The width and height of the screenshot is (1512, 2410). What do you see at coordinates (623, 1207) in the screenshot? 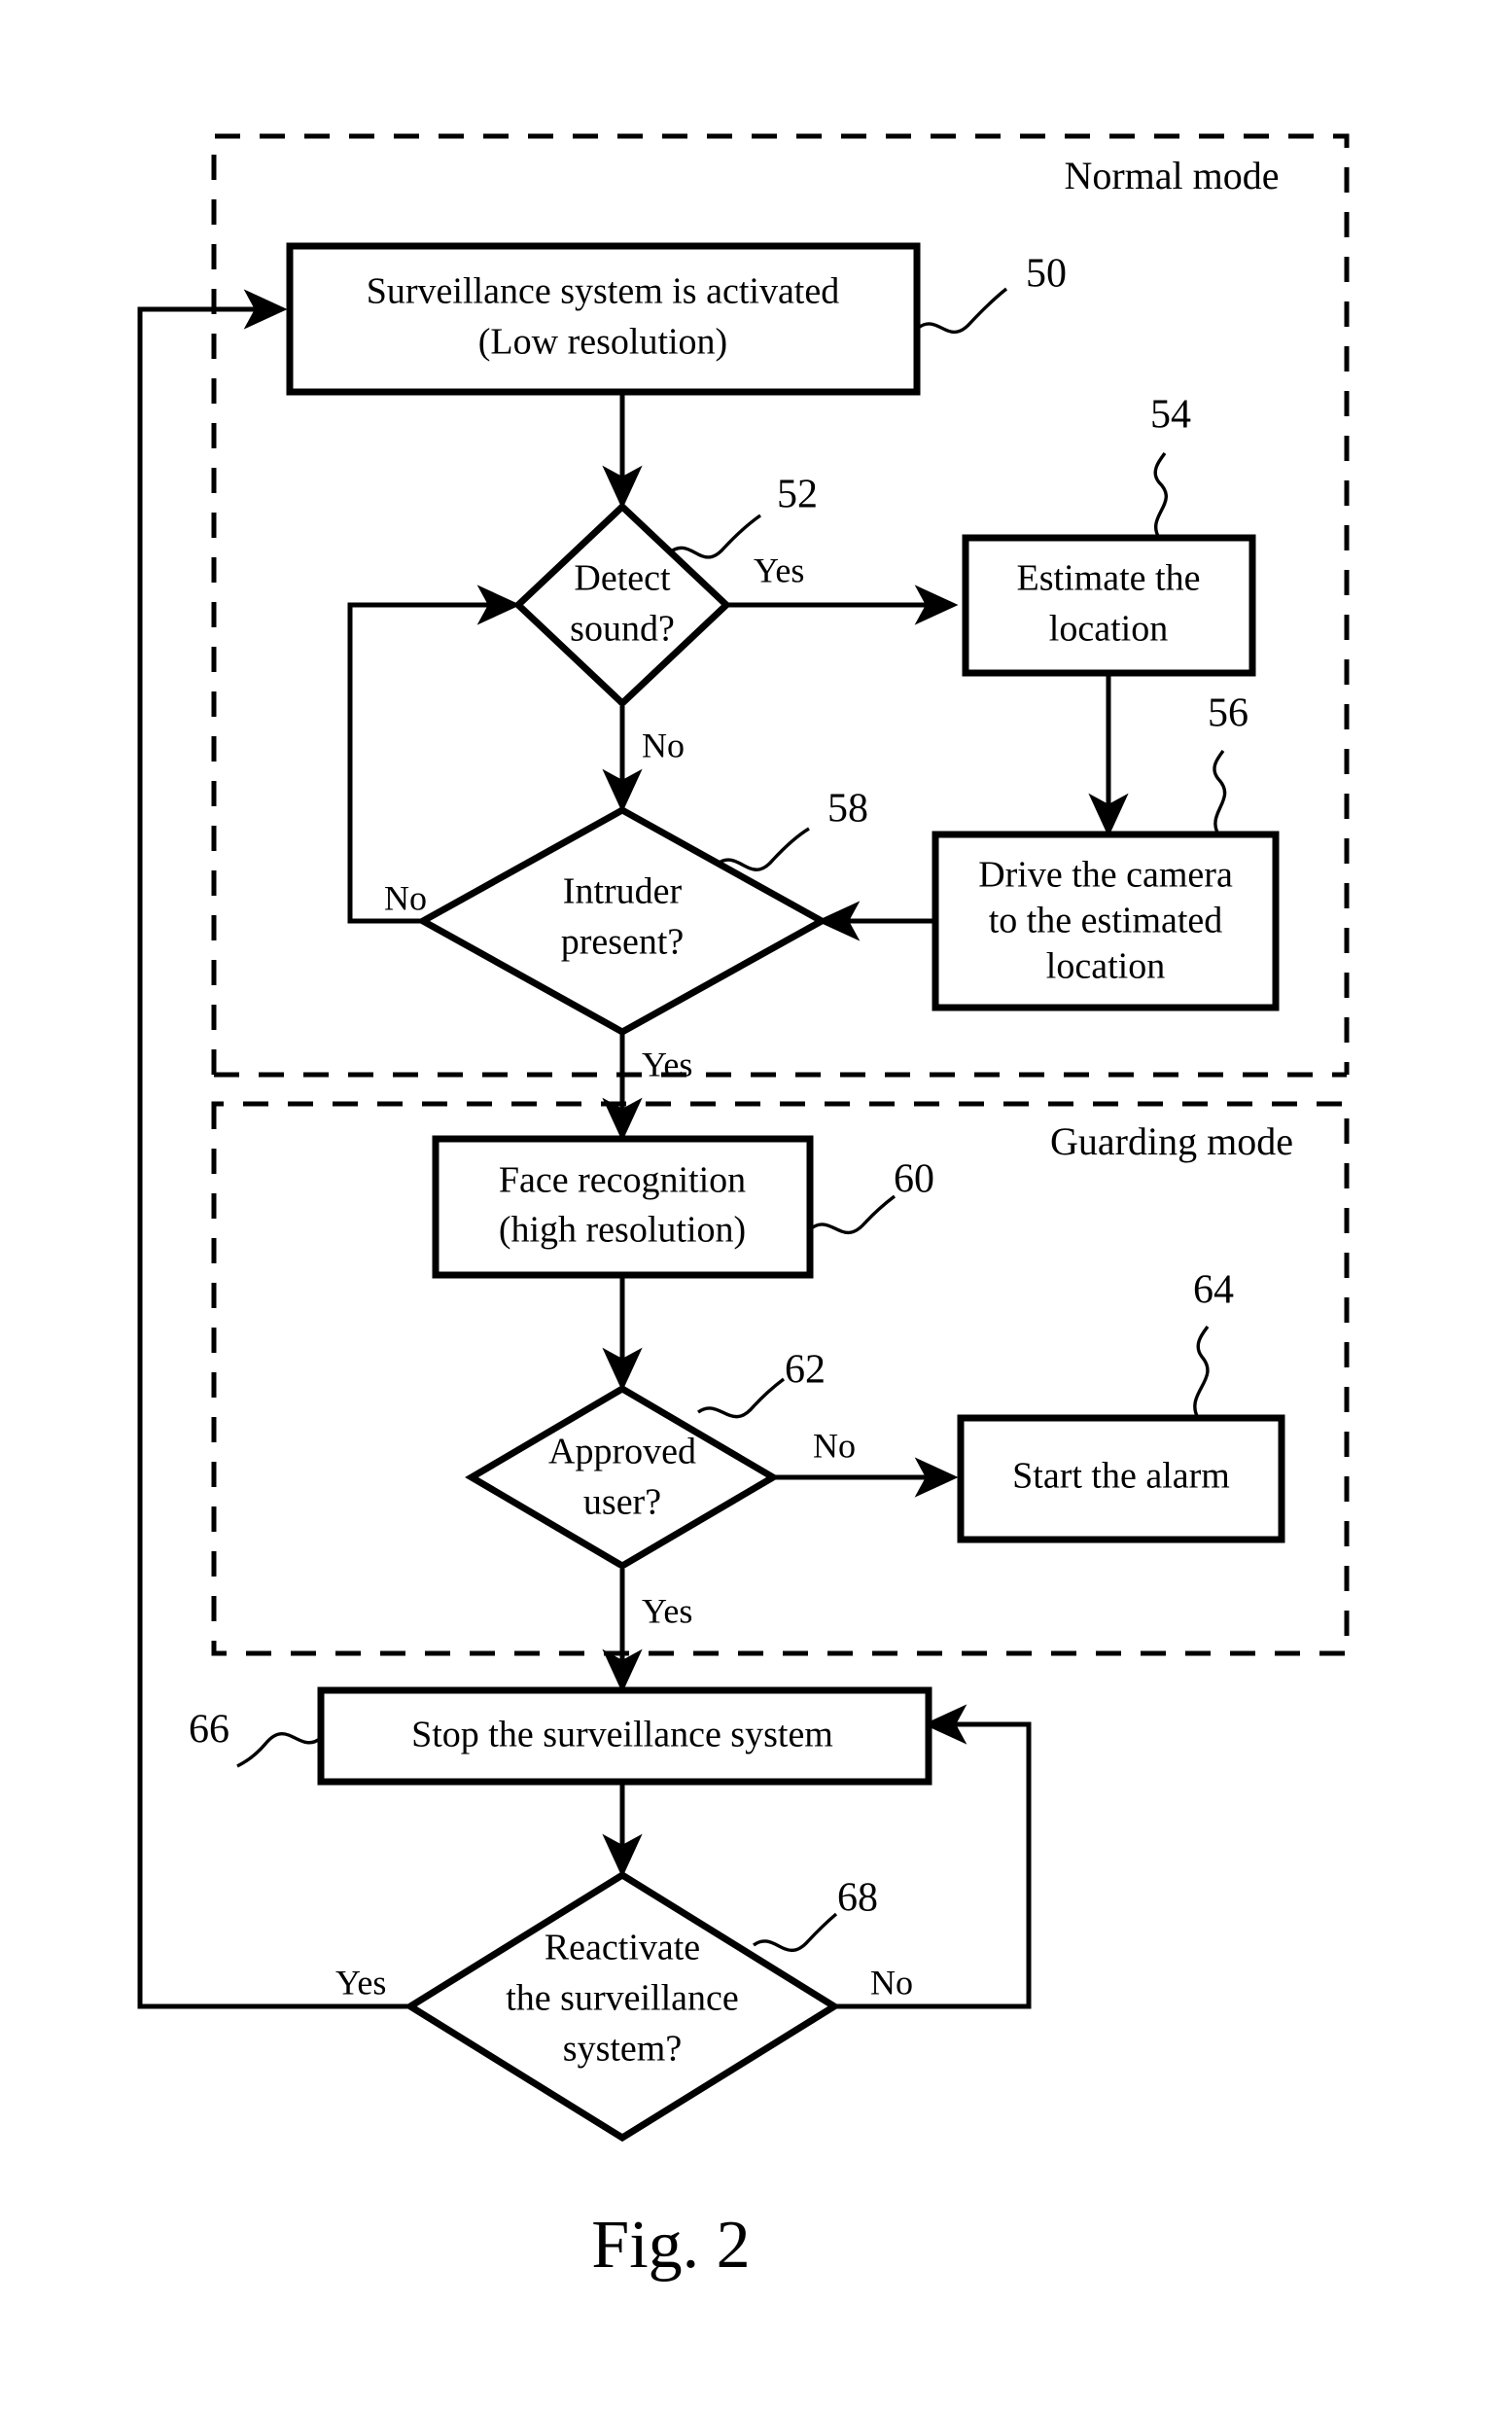
I see `node-face-recognition: Face recognition (high resolution)` at bounding box center [623, 1207].